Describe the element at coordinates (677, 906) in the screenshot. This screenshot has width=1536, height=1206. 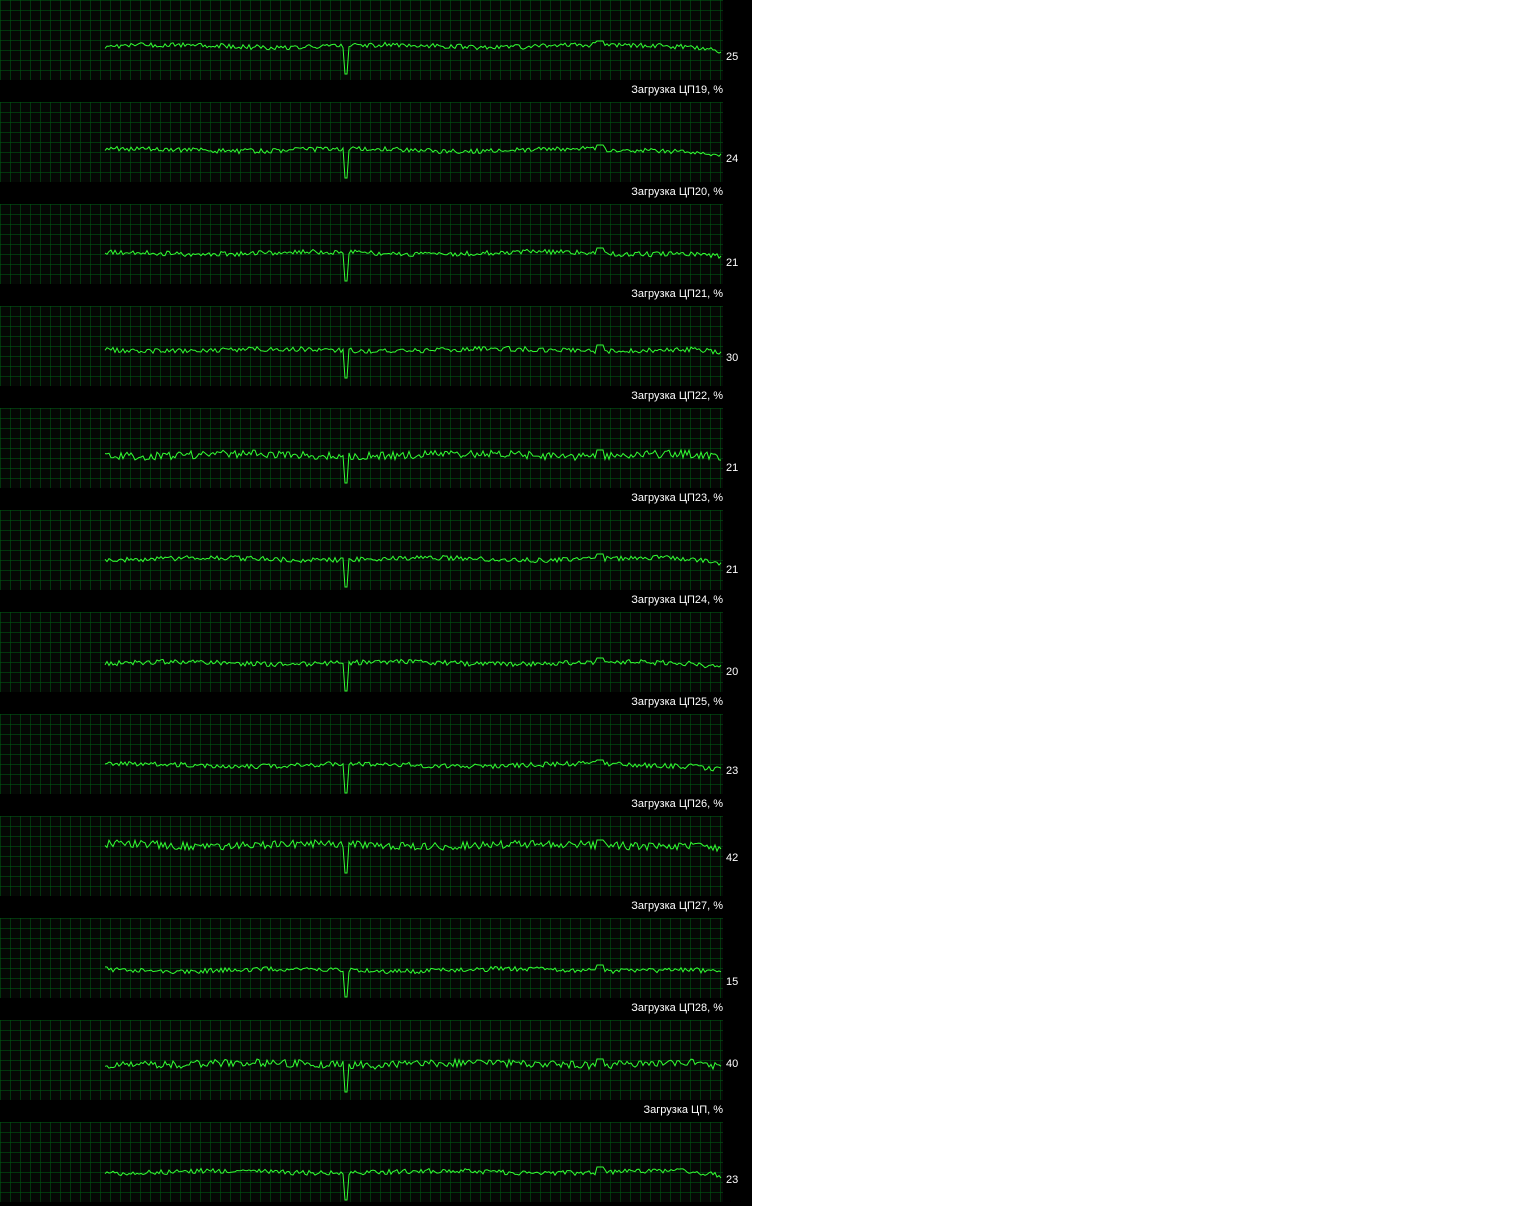
I see `graph-title-label: Загрузка ЦП27, %` at that location.